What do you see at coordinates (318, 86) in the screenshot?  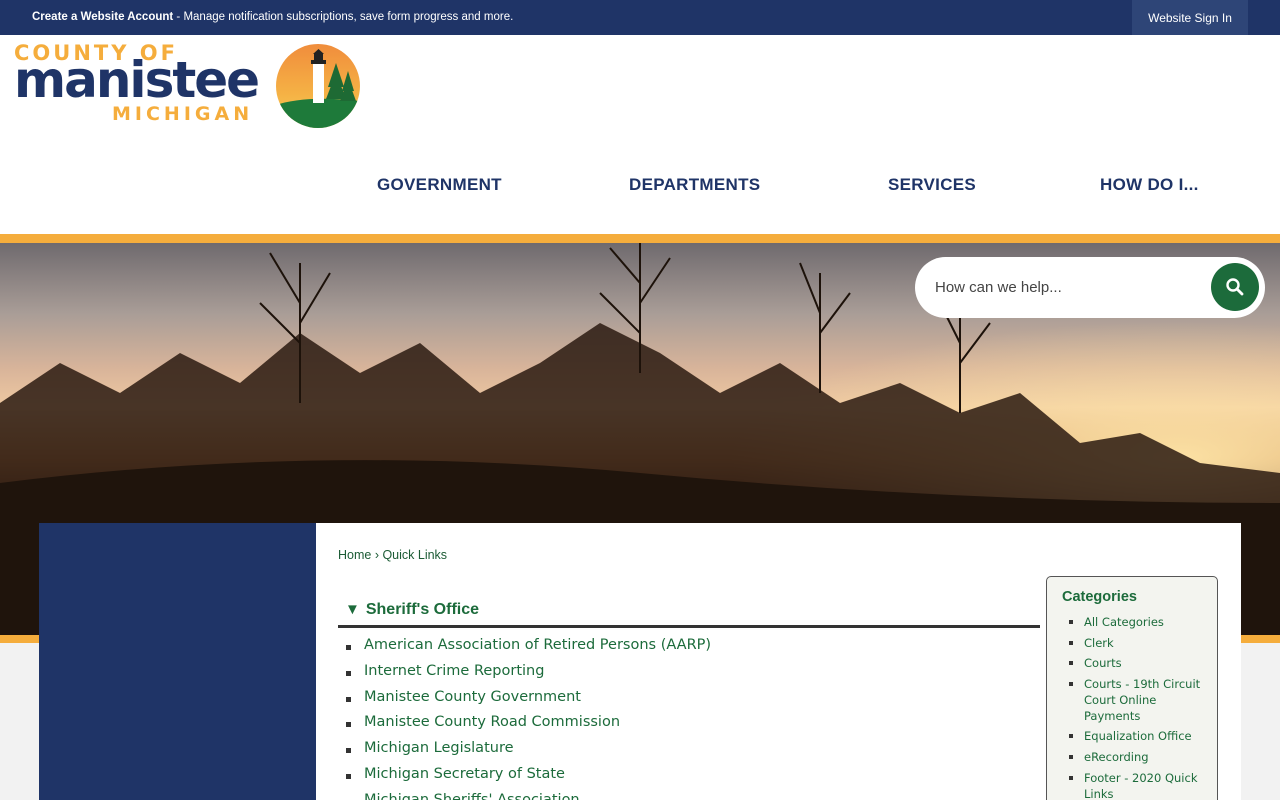 I see `lighthouse-emblem-icon` at bounding box center [318, 86].